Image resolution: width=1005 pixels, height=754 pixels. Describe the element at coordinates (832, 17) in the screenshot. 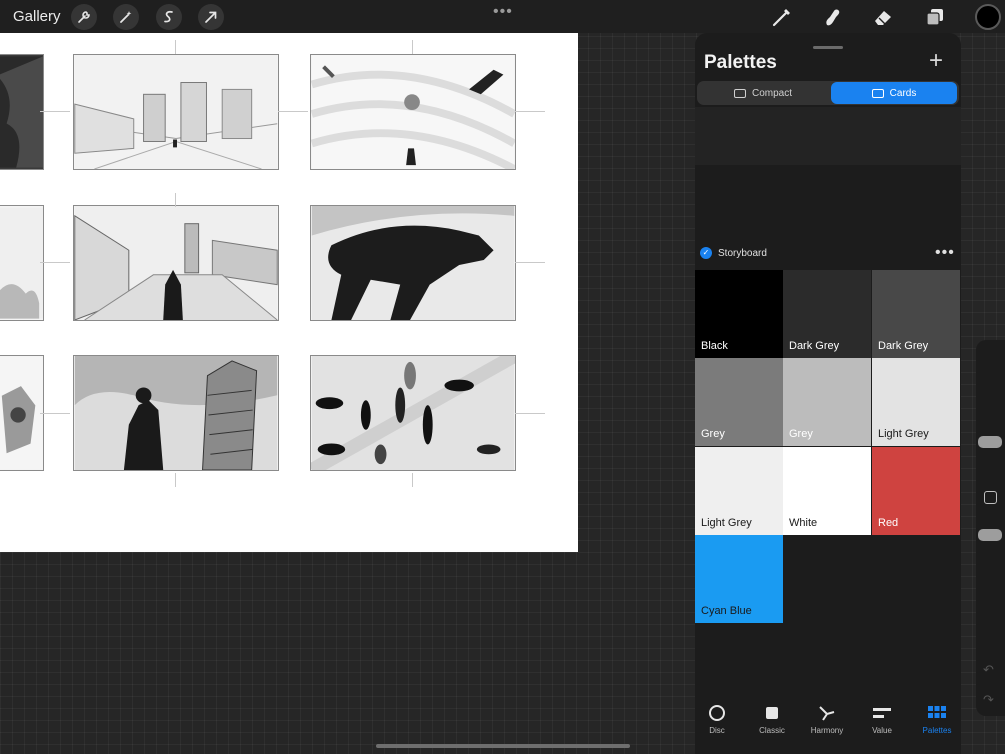

I see `smudge-icon` at that location.